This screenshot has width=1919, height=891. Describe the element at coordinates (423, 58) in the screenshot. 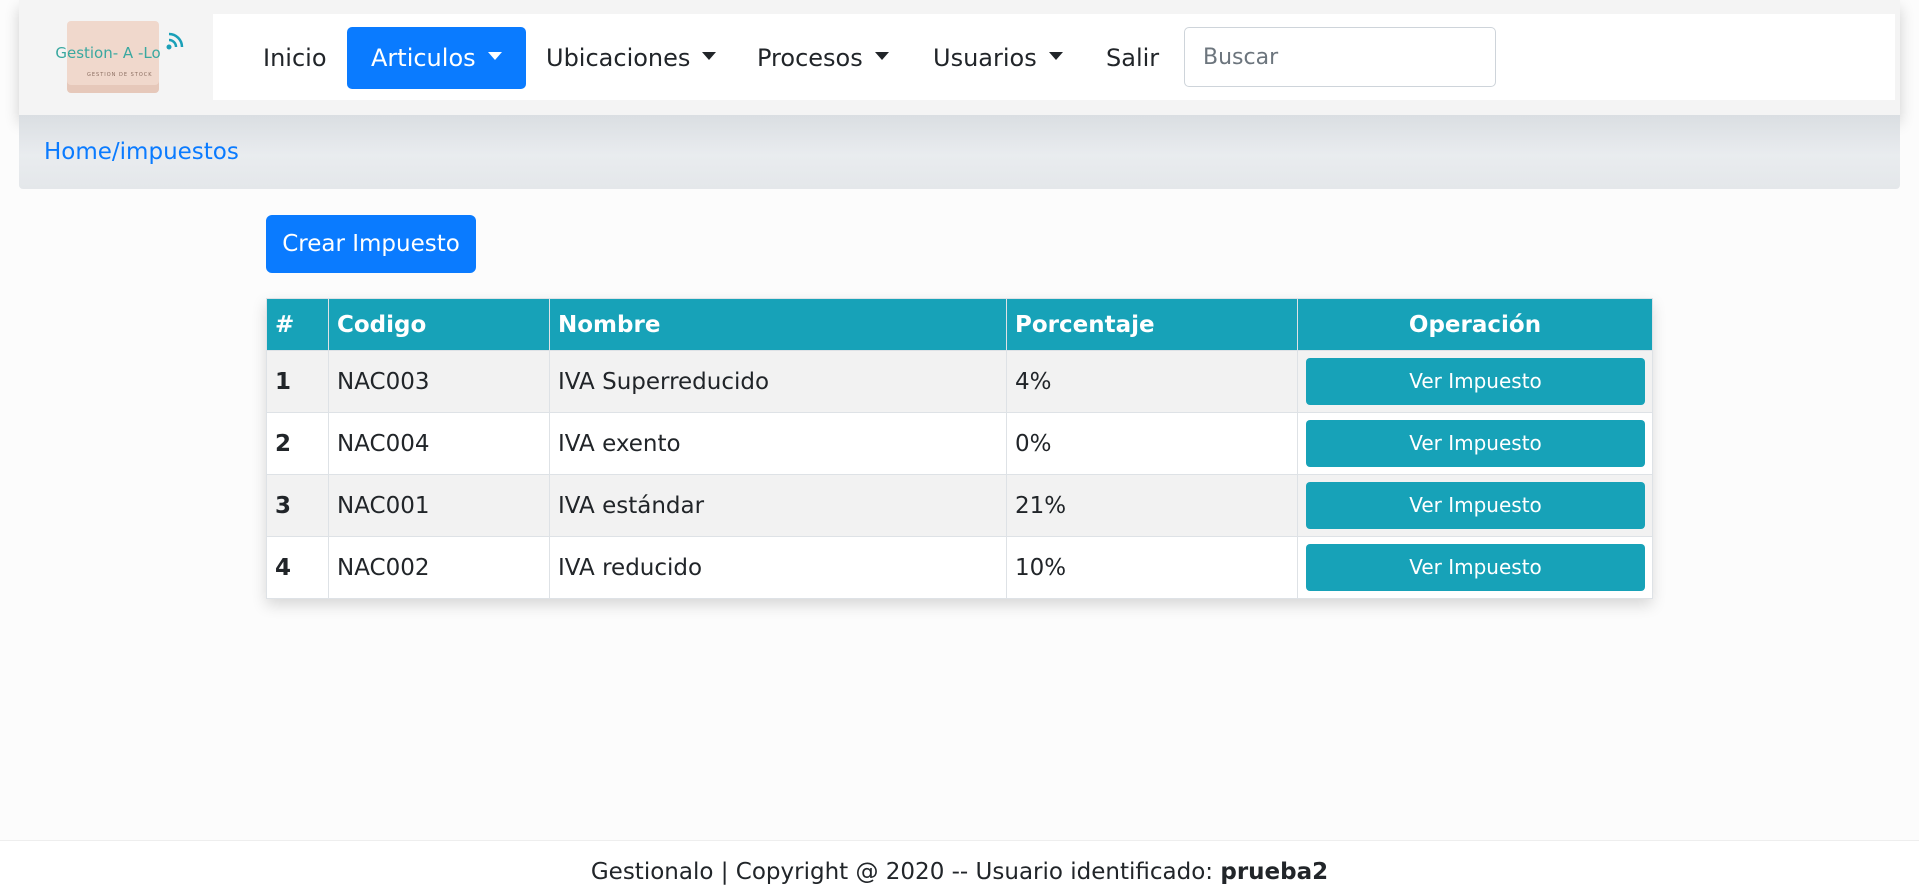

I see `nav-articulos-label: Articulos` at that location.